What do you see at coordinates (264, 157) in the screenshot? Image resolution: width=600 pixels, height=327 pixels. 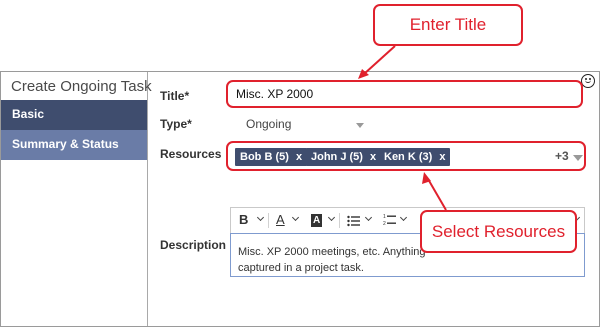 I see `resource-tag-label: Bob B (5)` at bounding box center [264, 157].